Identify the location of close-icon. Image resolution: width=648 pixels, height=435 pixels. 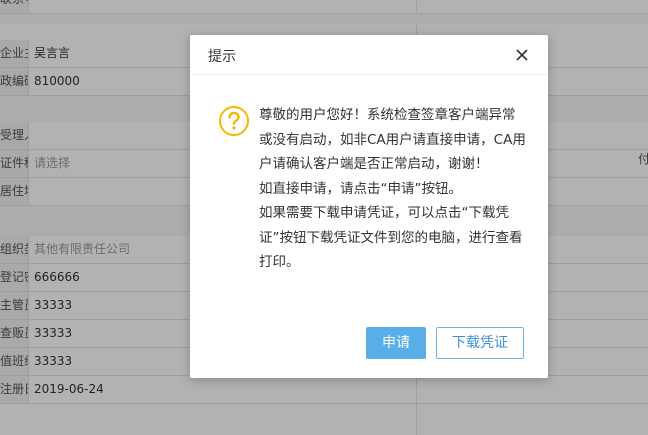
(522, 55).